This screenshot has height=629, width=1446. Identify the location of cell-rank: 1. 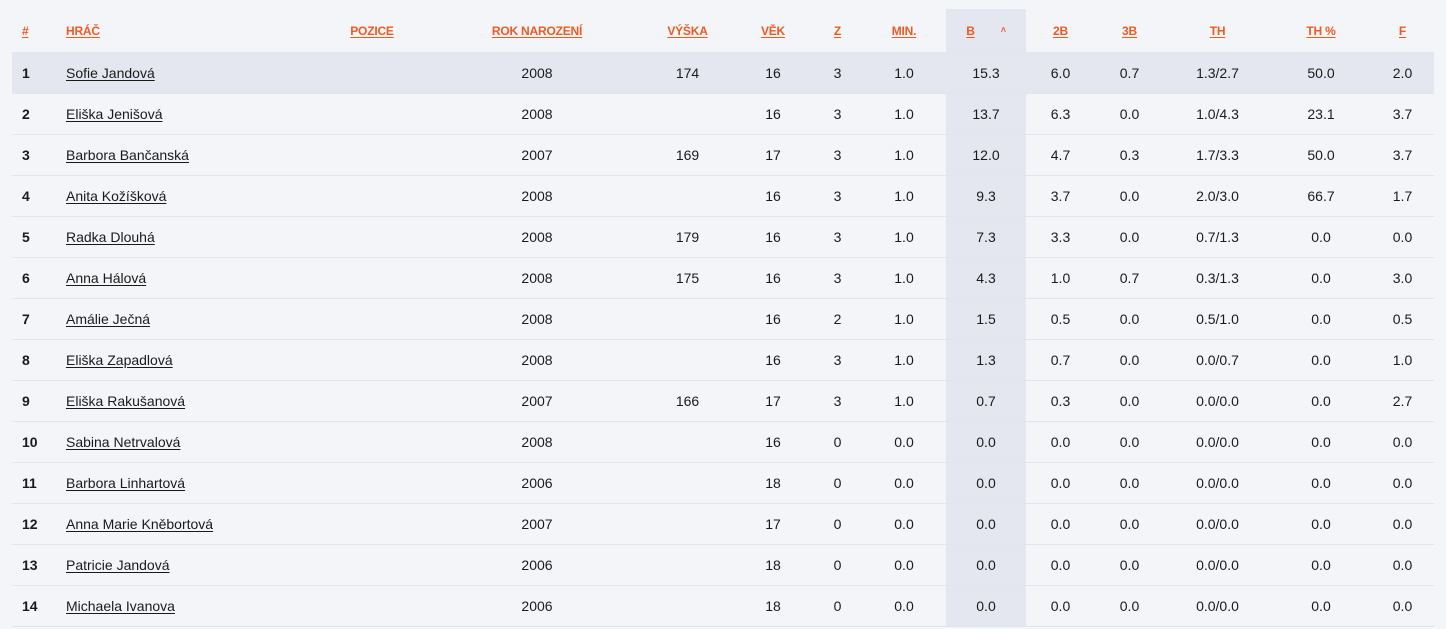
(39, 73).